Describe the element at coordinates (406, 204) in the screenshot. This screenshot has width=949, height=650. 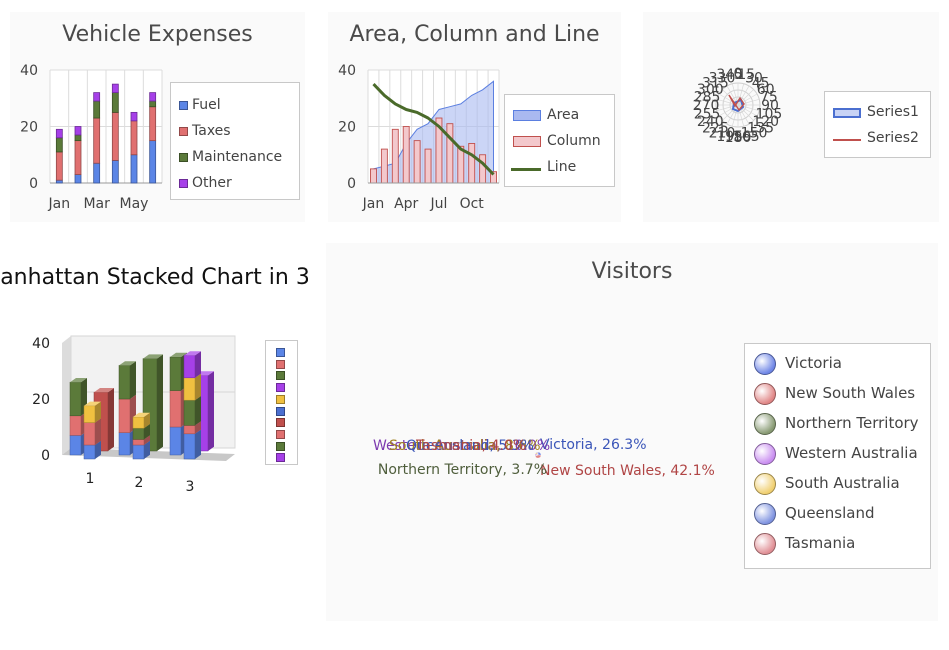
I see `x-tick-label: Apr` at that location.